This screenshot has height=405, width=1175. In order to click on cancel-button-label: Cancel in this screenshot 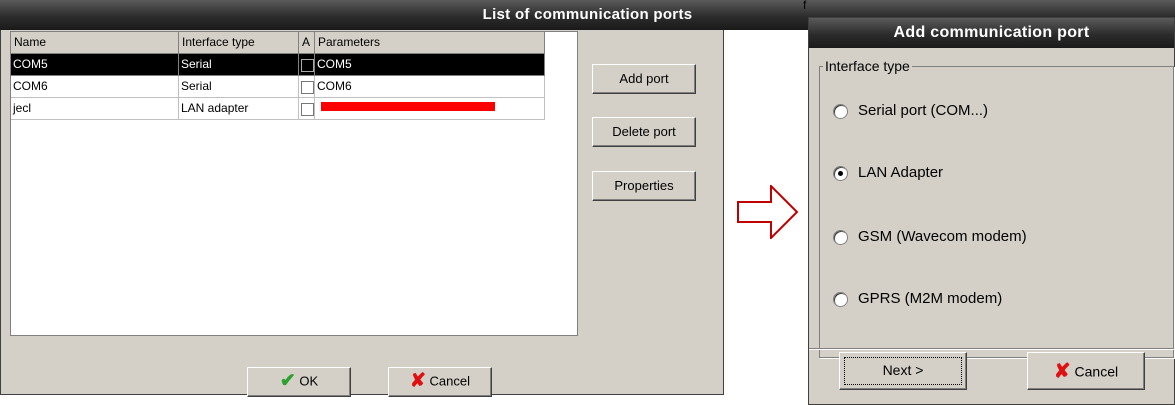, I will do `click(449, 381)`.